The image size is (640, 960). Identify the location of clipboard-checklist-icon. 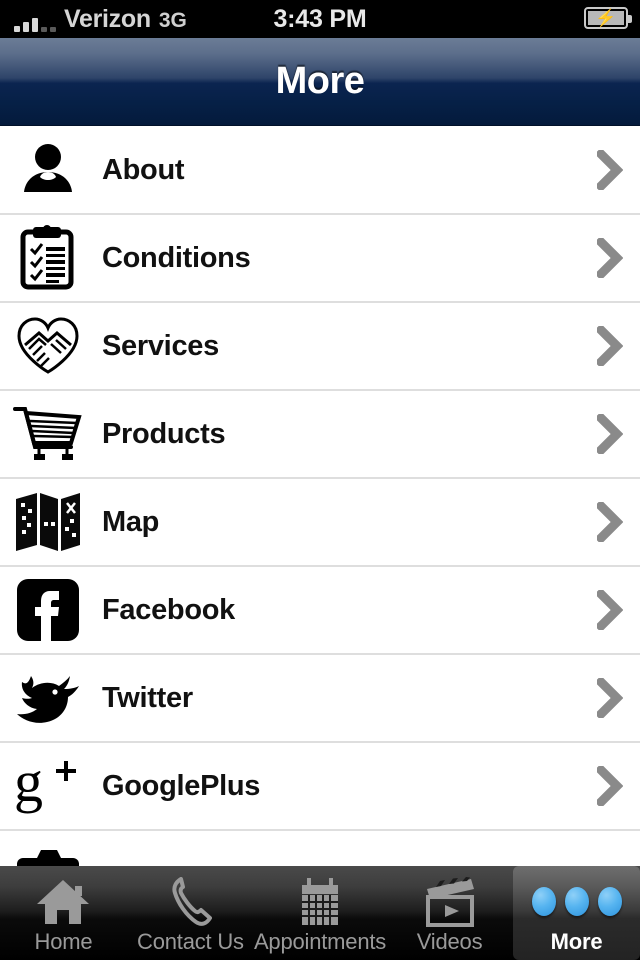
(48, 258).